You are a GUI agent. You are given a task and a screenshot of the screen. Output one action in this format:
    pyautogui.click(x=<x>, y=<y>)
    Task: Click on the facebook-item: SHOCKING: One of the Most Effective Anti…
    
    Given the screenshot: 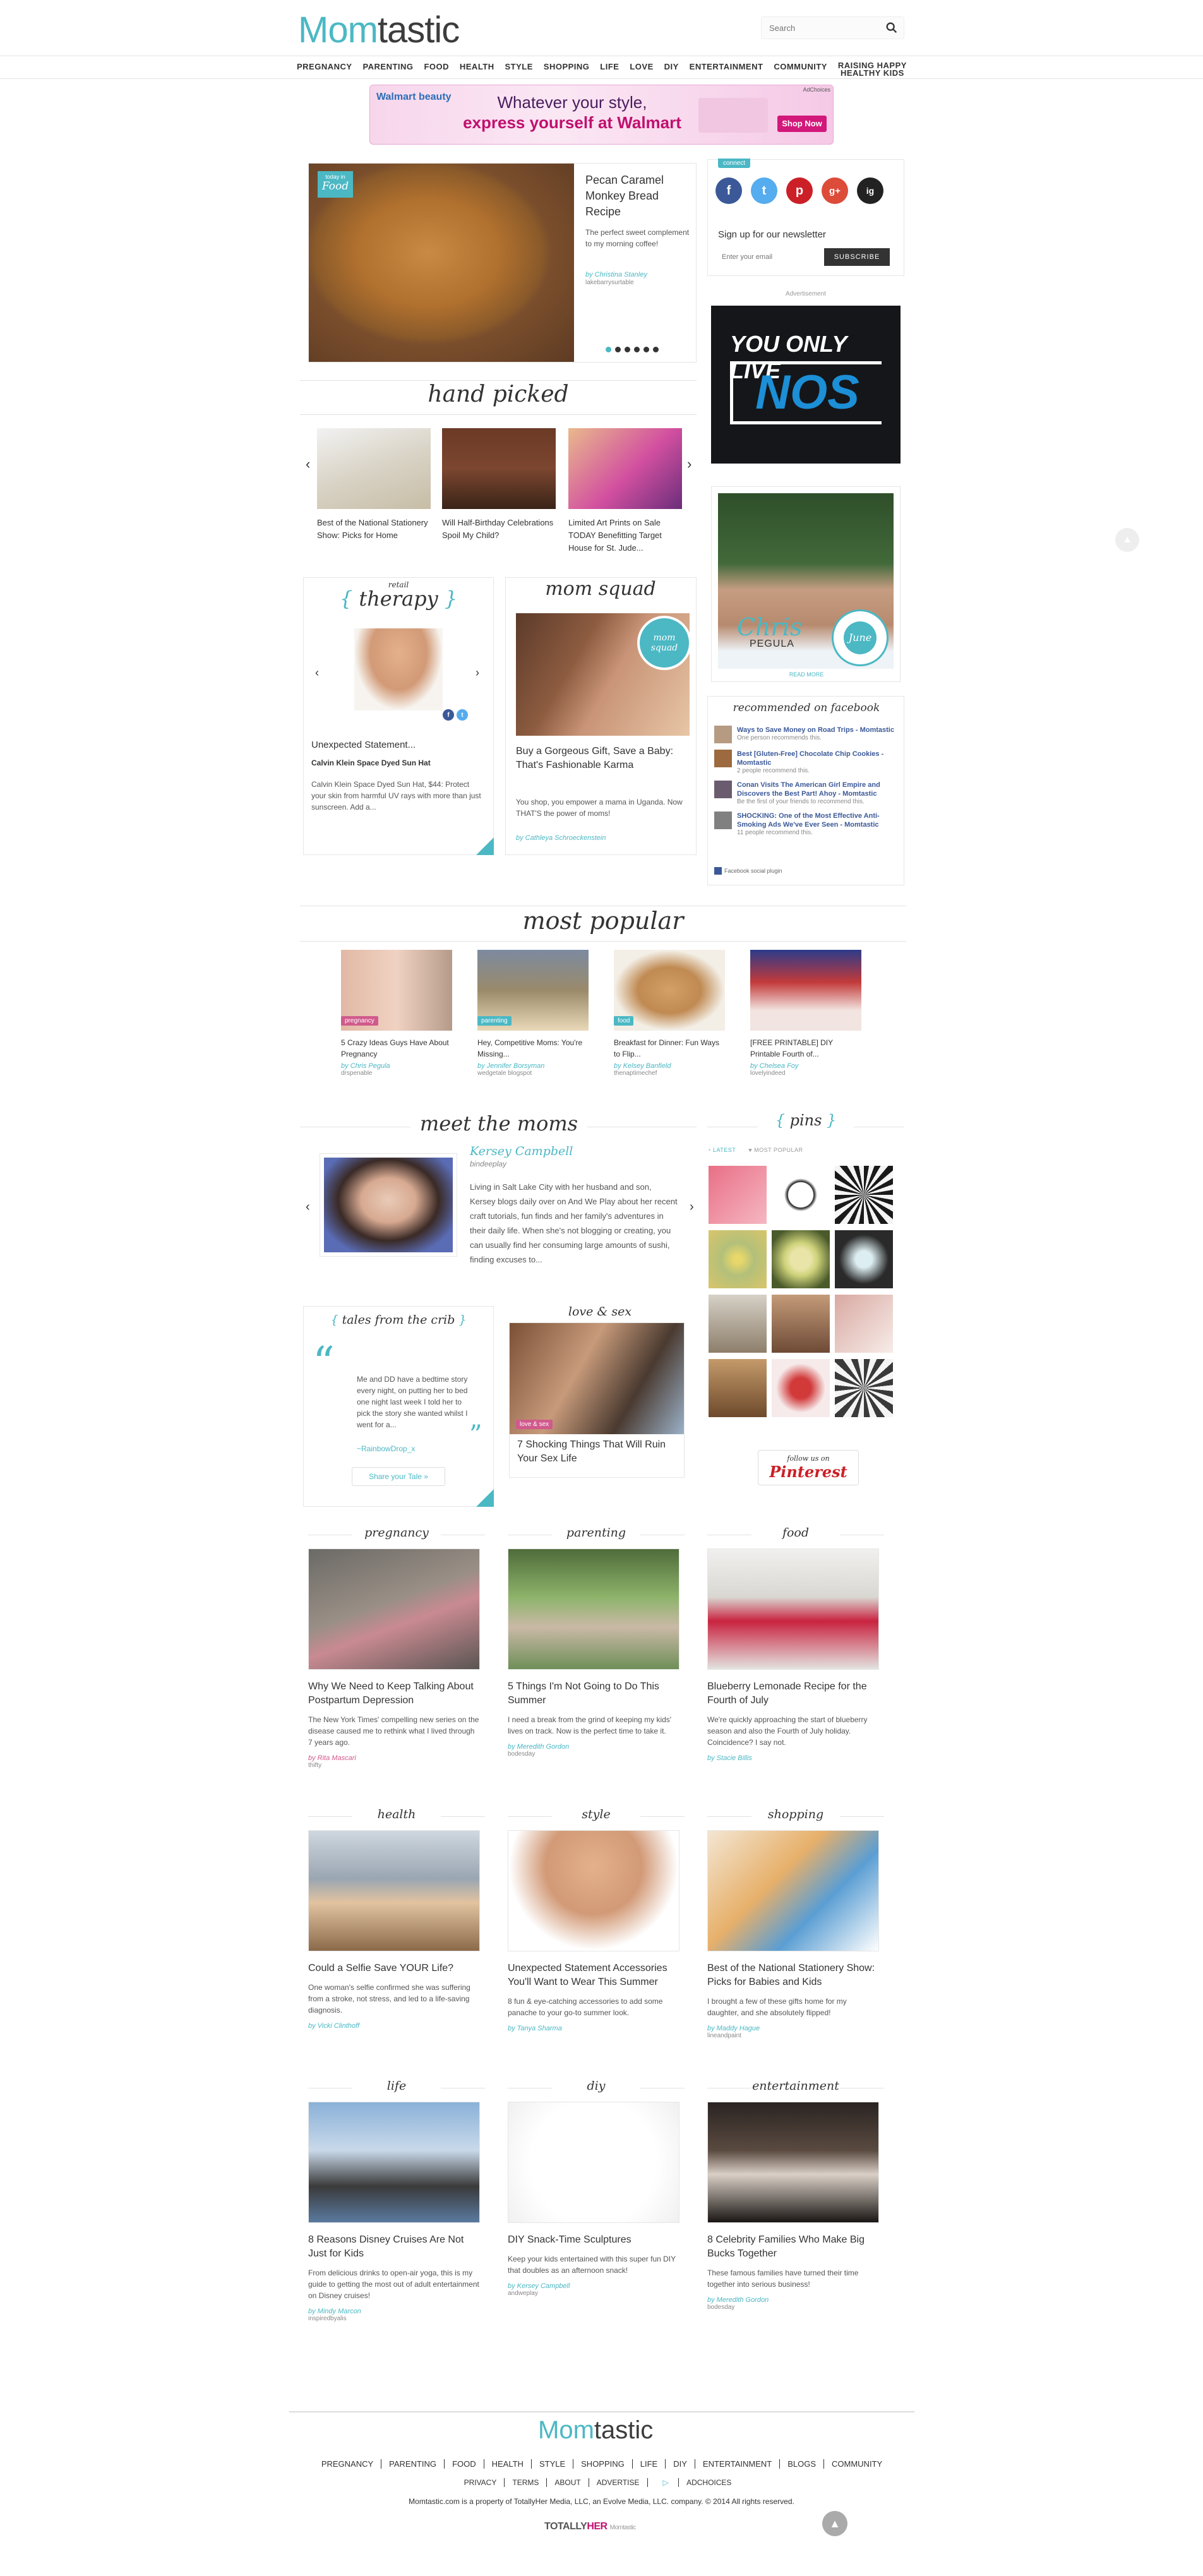 What is the action you would take?
    pyautogui.click(x=806, y=824)
    